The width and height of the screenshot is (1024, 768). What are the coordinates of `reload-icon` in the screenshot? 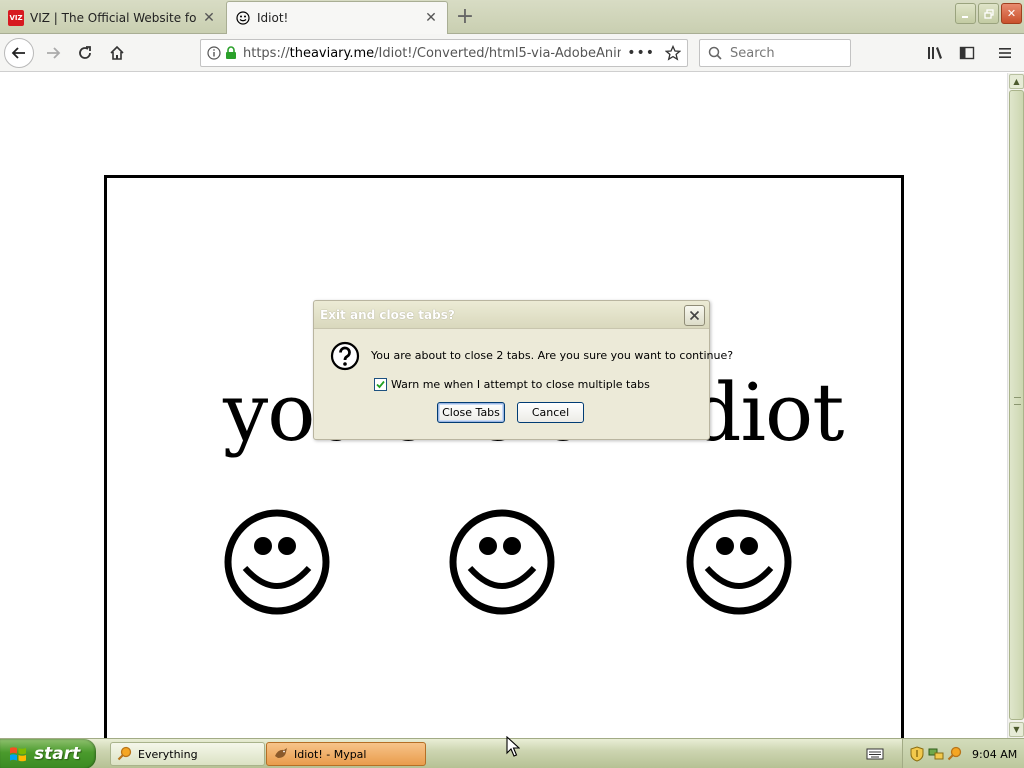 It's located at (85, 52).